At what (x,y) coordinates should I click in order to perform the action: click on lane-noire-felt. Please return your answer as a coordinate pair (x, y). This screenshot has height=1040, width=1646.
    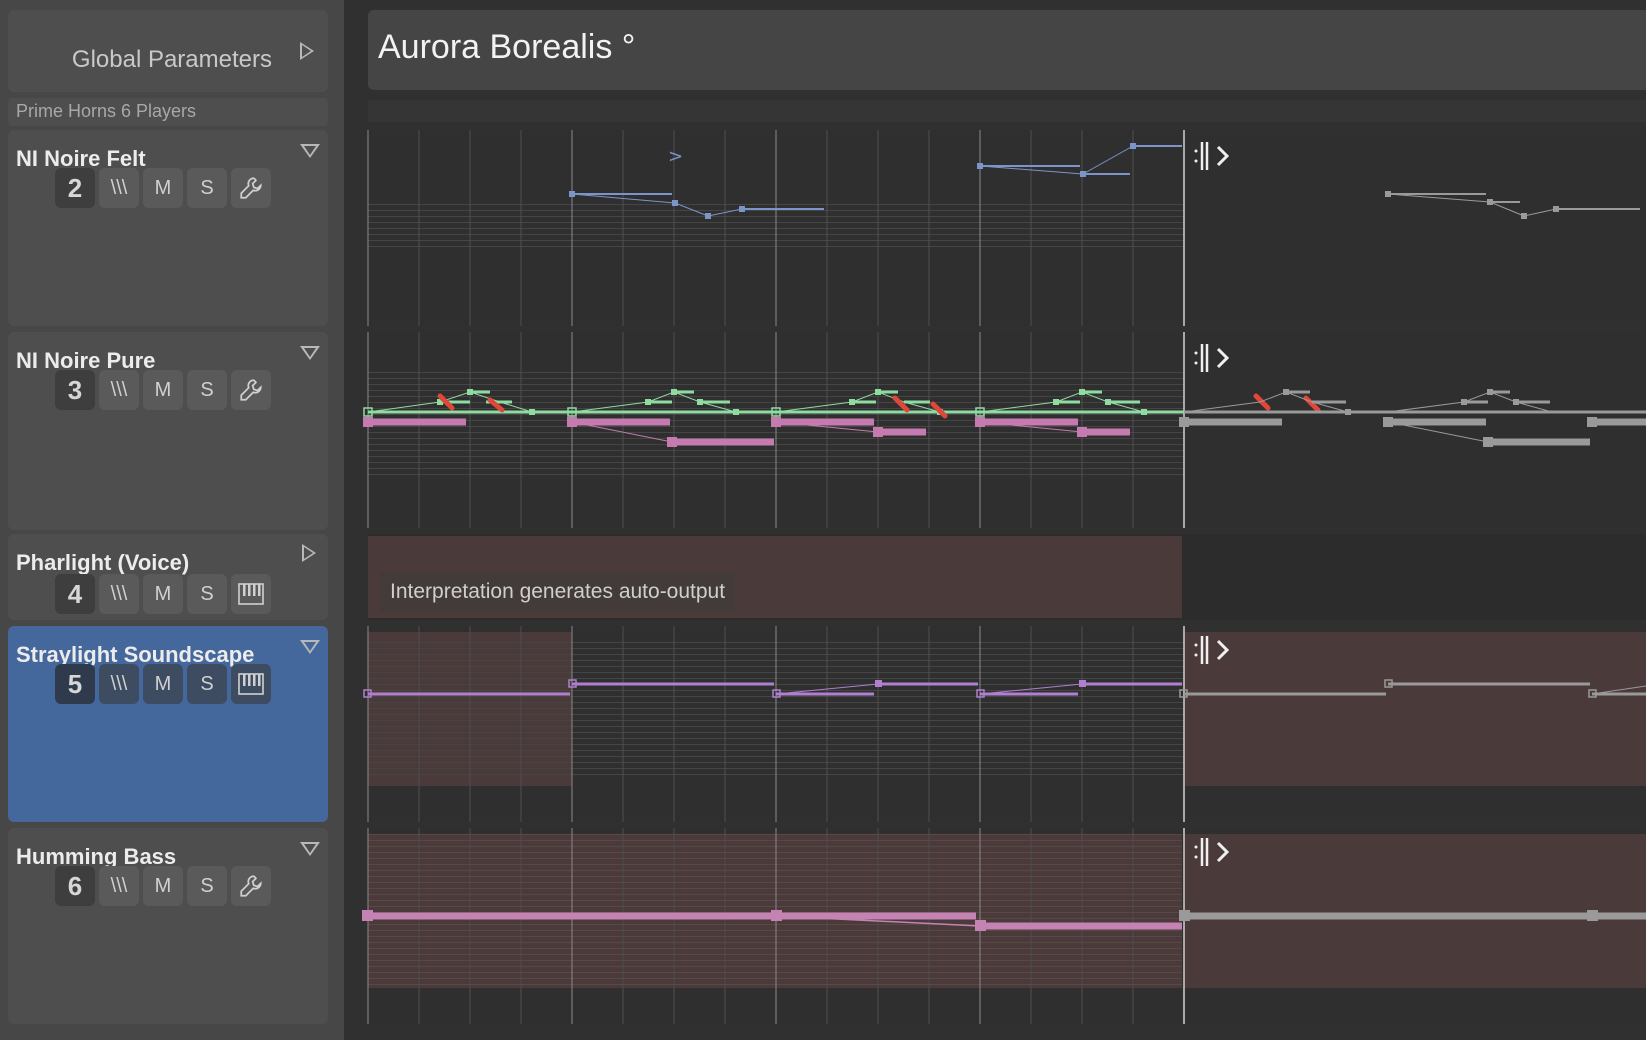
    Looking at the image, I should click on (1007, 228).